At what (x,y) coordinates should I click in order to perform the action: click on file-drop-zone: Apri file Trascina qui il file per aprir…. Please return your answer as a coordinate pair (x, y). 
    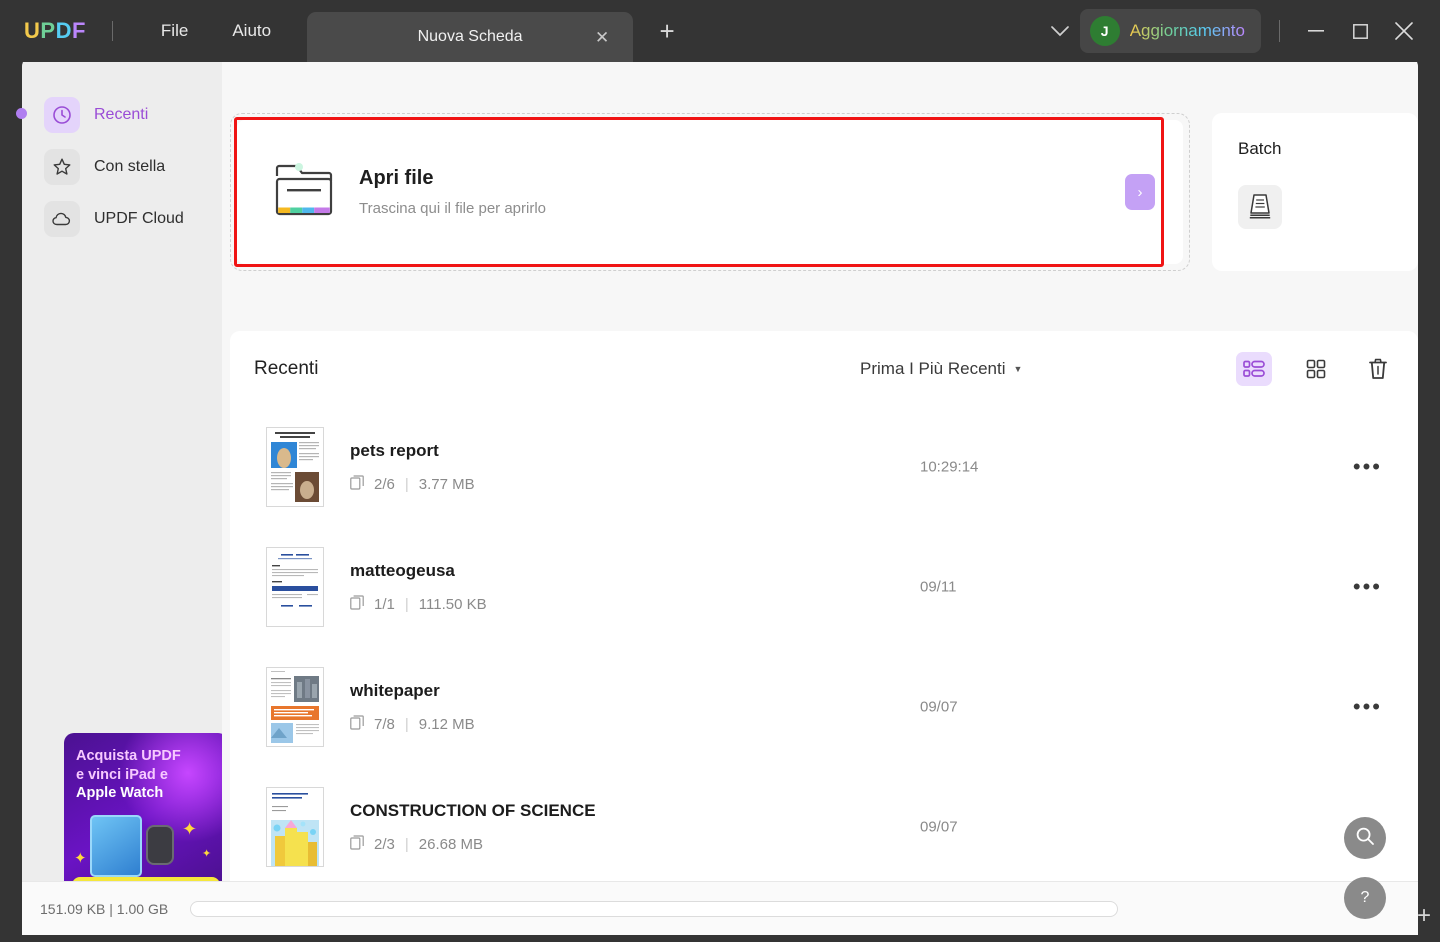
    Looking at the image, I should click on (710, 192).